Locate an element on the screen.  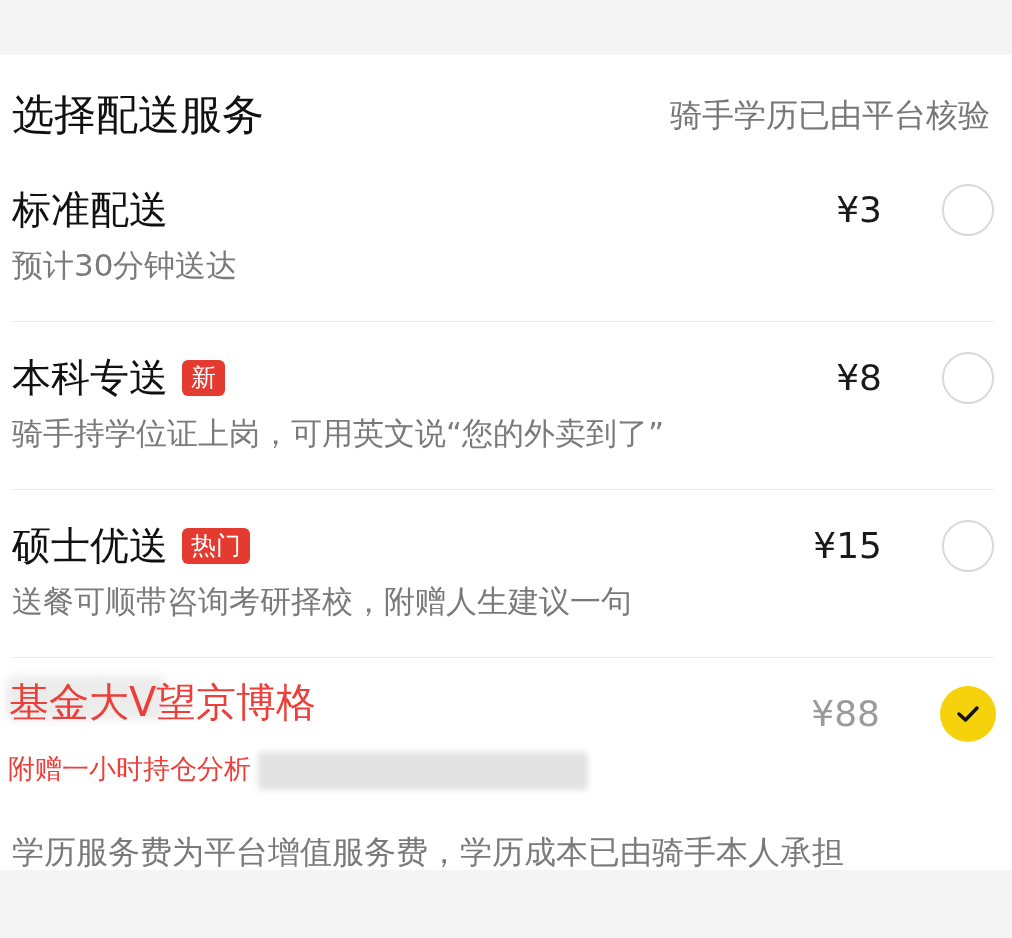
verification-note: 骑手学历已由平台核验 is located at coordinates (830, 115).